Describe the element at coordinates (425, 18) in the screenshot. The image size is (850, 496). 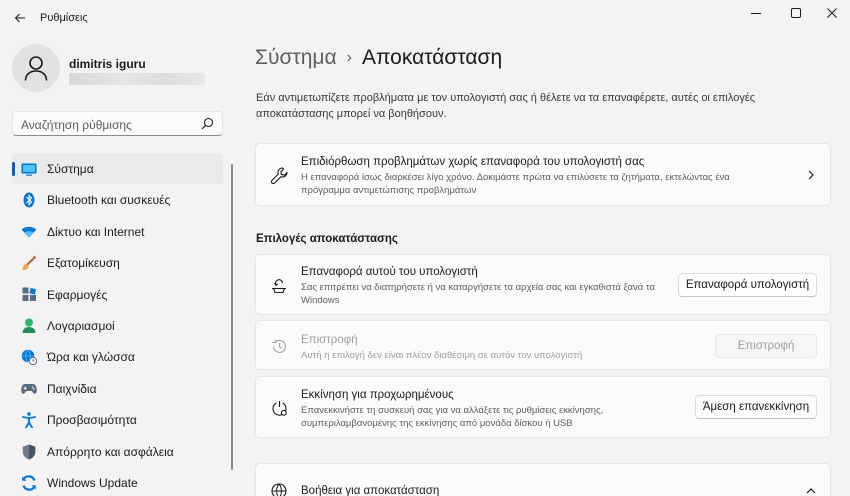
I see `title-bar: Ρυθμίσεις` at that location.